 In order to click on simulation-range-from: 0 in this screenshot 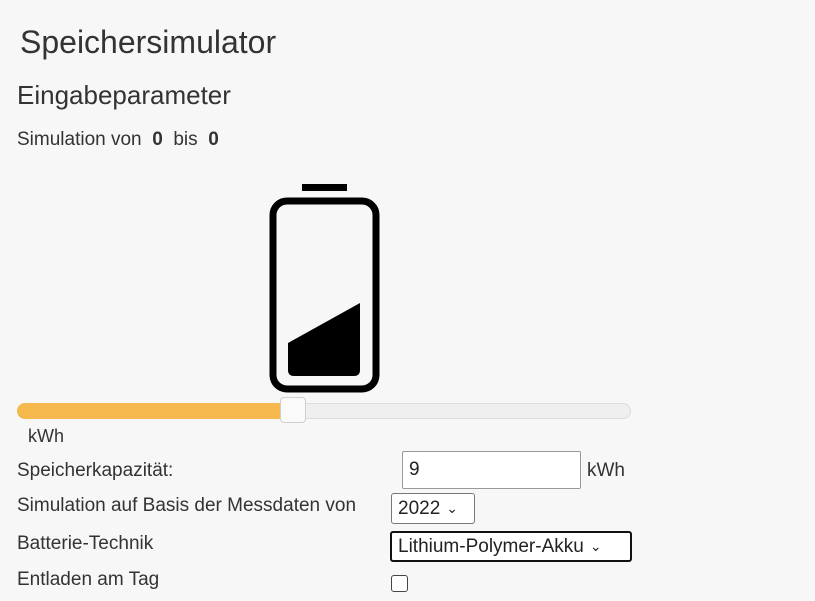, I will do `click(157, 139)`.